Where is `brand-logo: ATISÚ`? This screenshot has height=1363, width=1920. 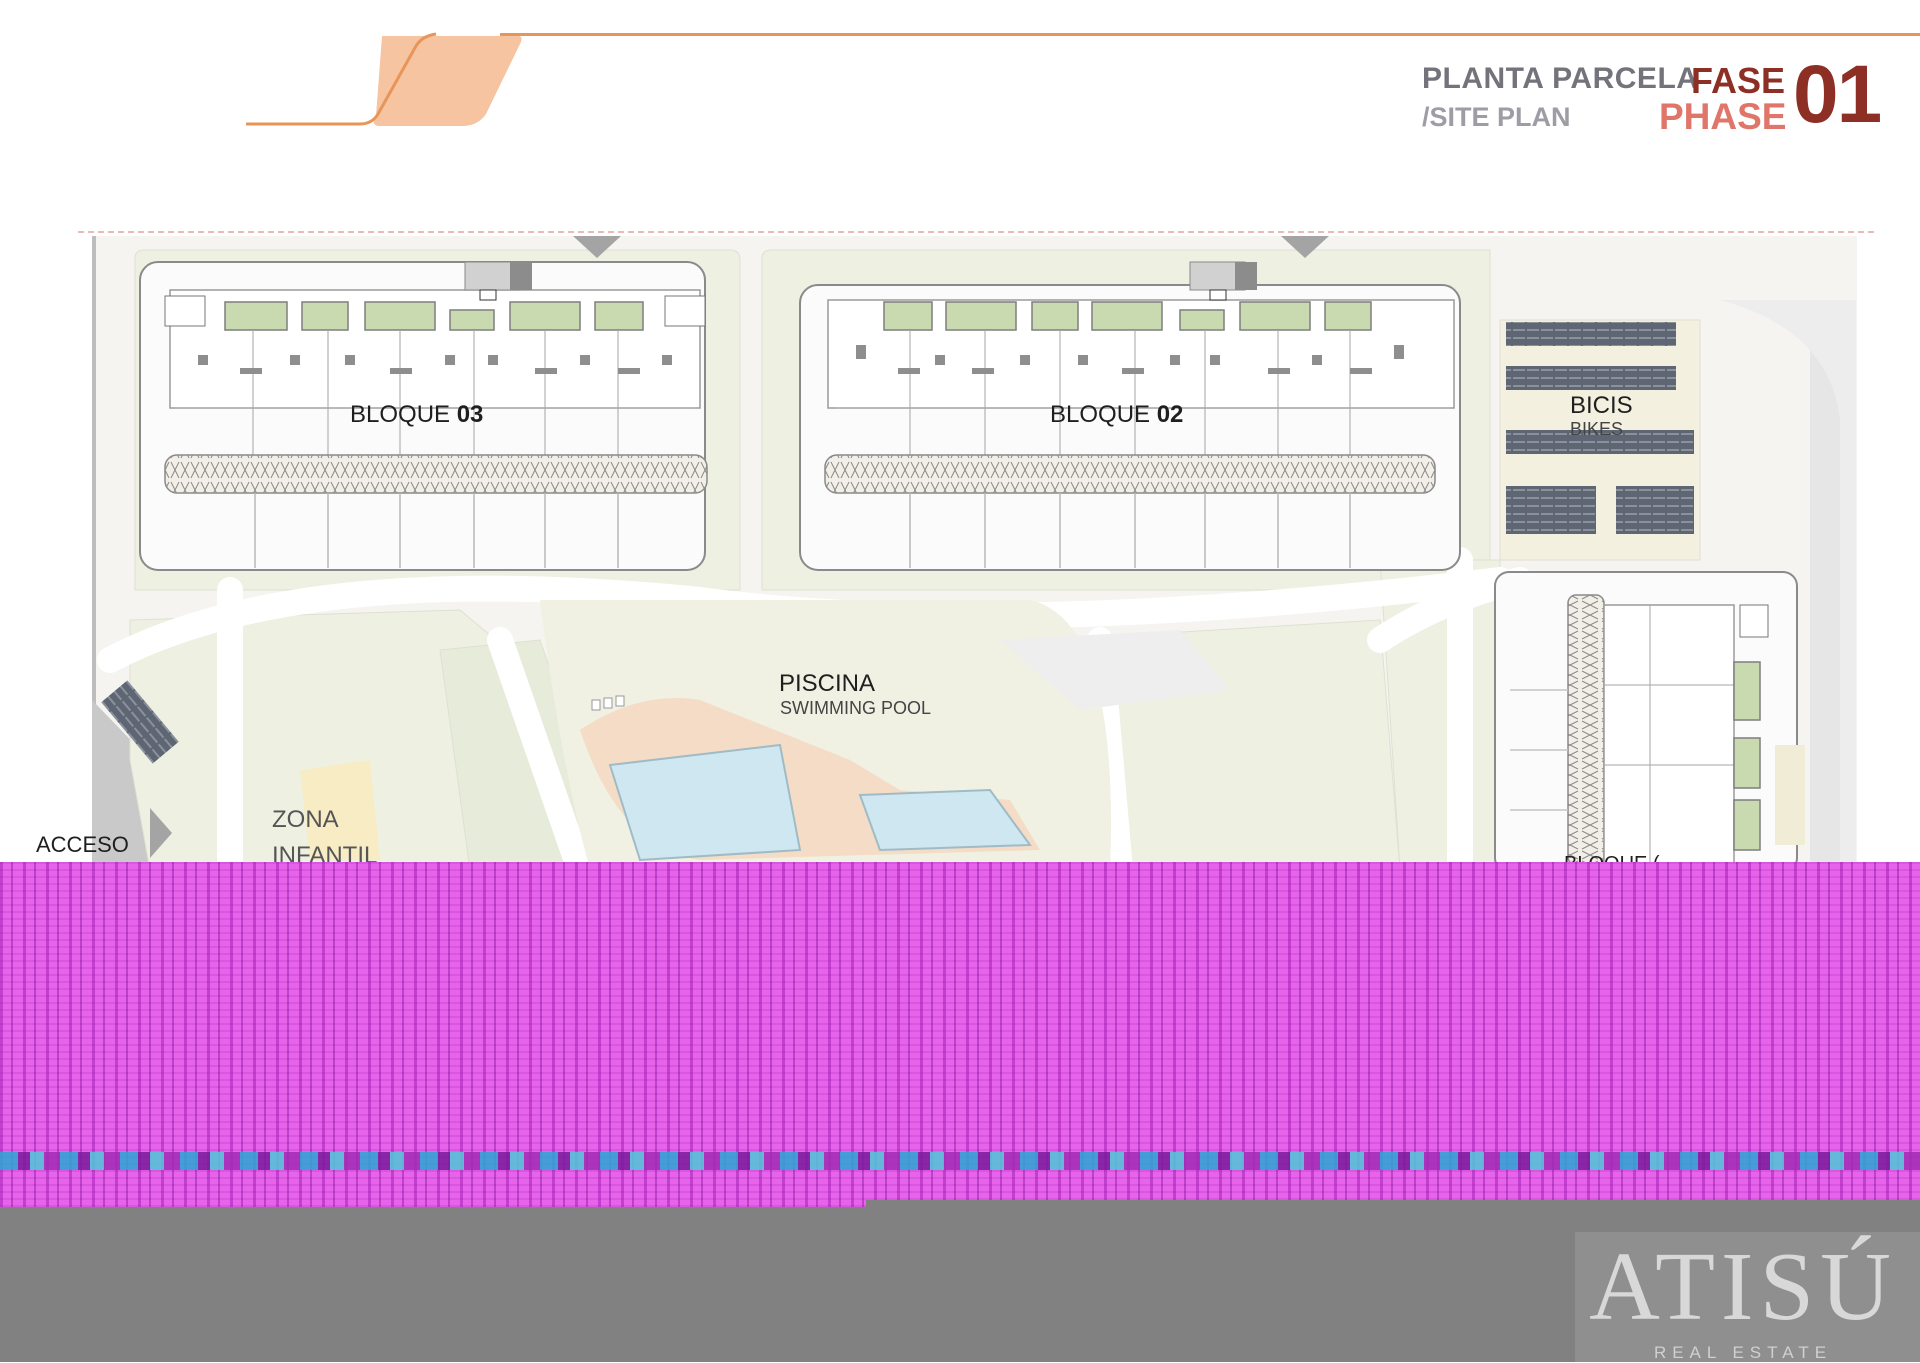 brand-logo: ATISÚ is located at coordinates (1743, 1287).